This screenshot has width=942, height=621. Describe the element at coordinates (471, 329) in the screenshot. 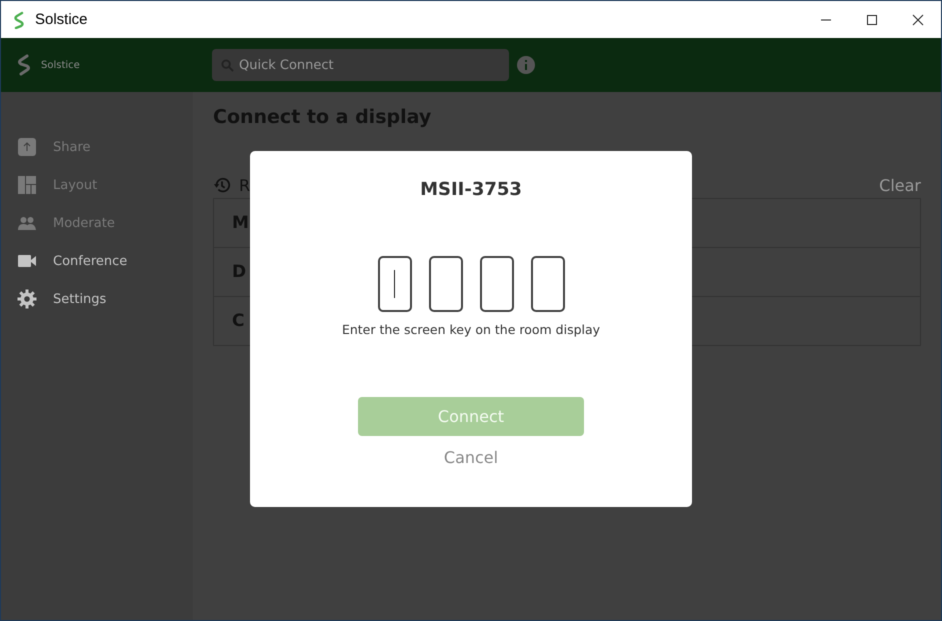

I see `hint-text: Enter the screen key on the room display` at that location.